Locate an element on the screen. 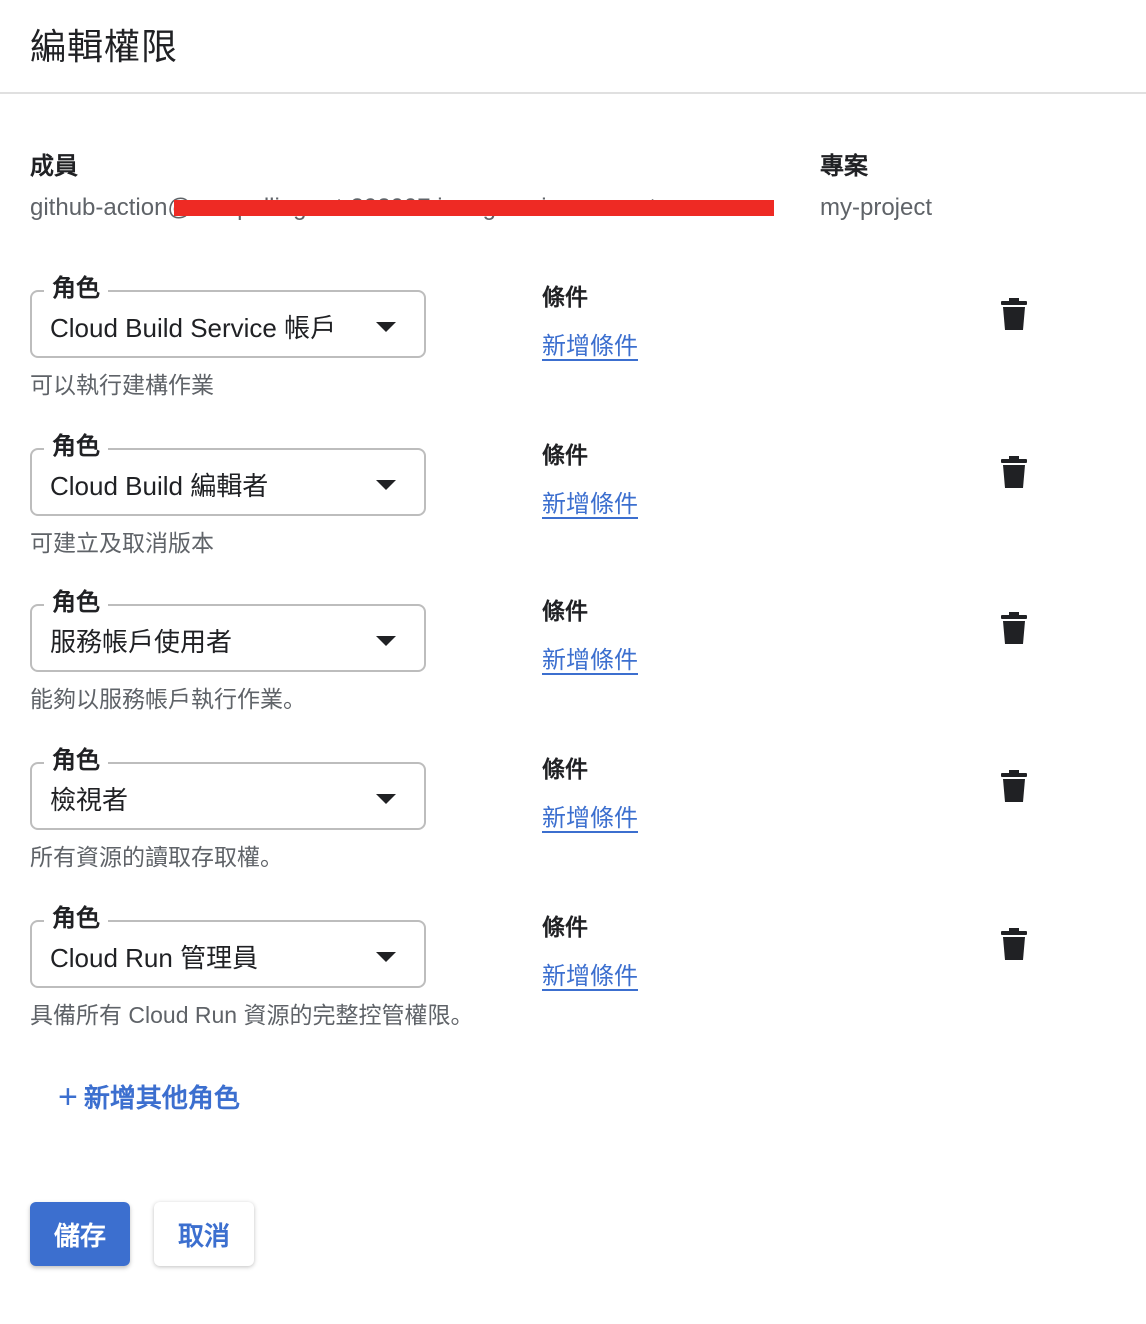 This screenshot has height=1324, width=1146. add-role-button: + 新增其他角色 is located at coordinates (149, 1096).